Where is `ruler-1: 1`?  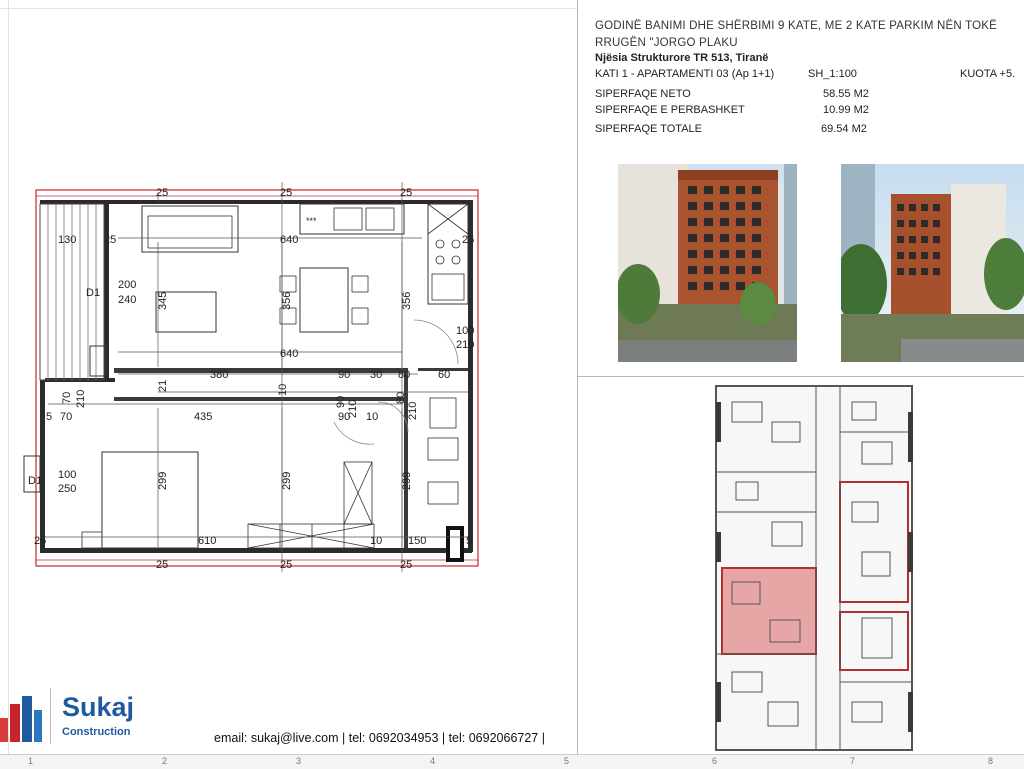 ruler-1: 1 is located at coordinates (31, 761).